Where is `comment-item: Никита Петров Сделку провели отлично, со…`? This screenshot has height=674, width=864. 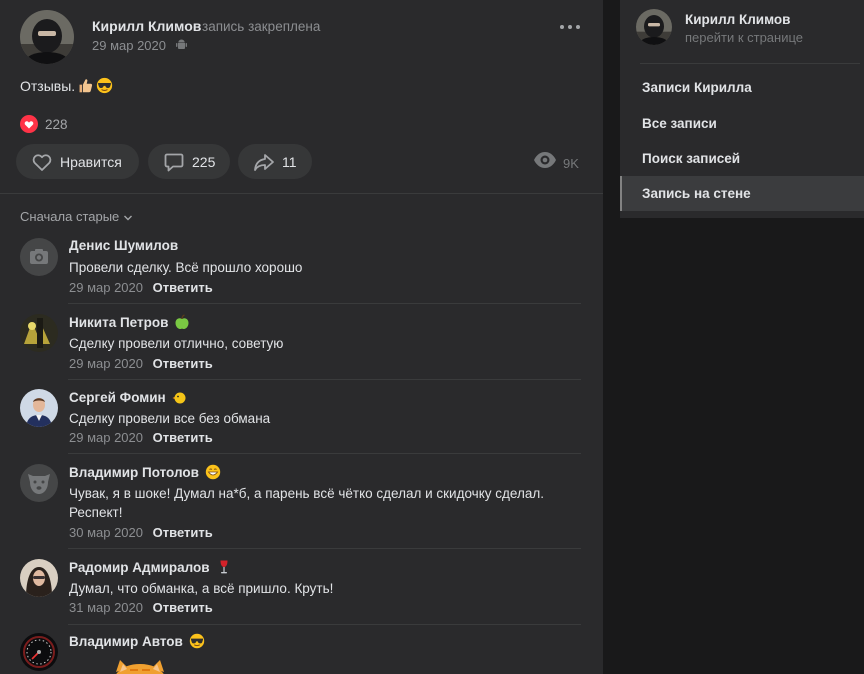 comment-item: Никита Петров Сделку провели отлично, со… is located at coordinates (300, 347).